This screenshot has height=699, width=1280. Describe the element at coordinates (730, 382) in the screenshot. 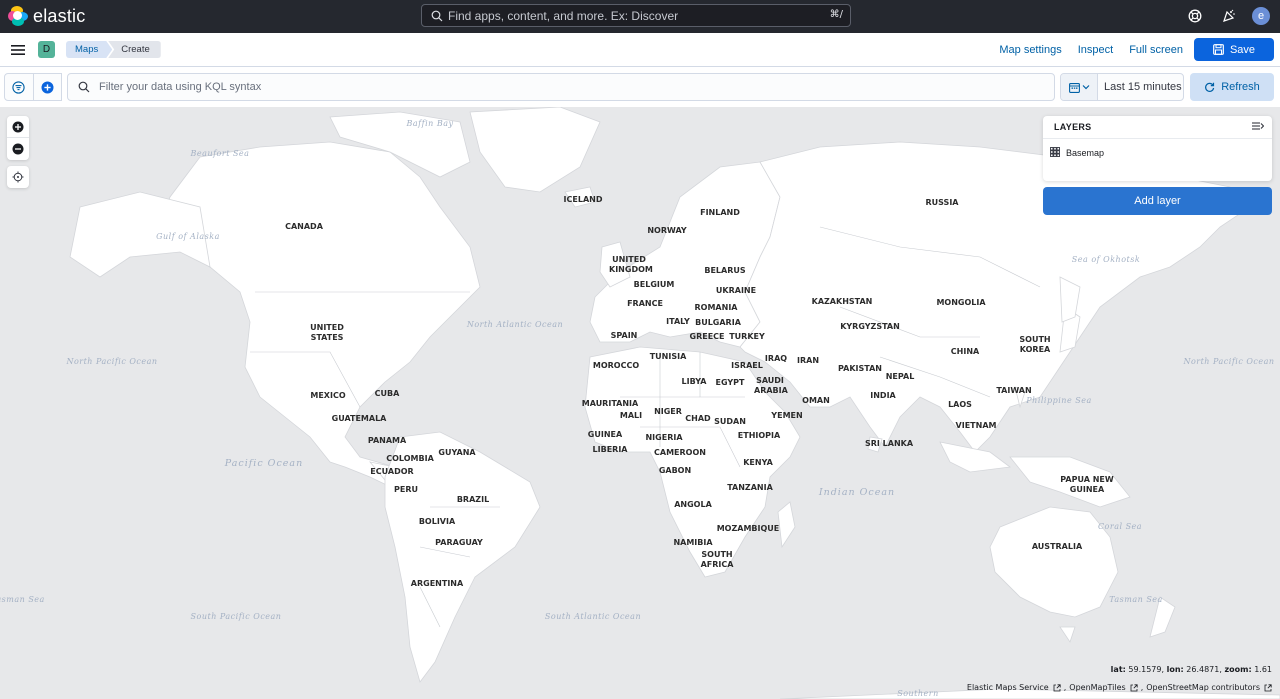

I see `country-label: EGYPT` at that location.